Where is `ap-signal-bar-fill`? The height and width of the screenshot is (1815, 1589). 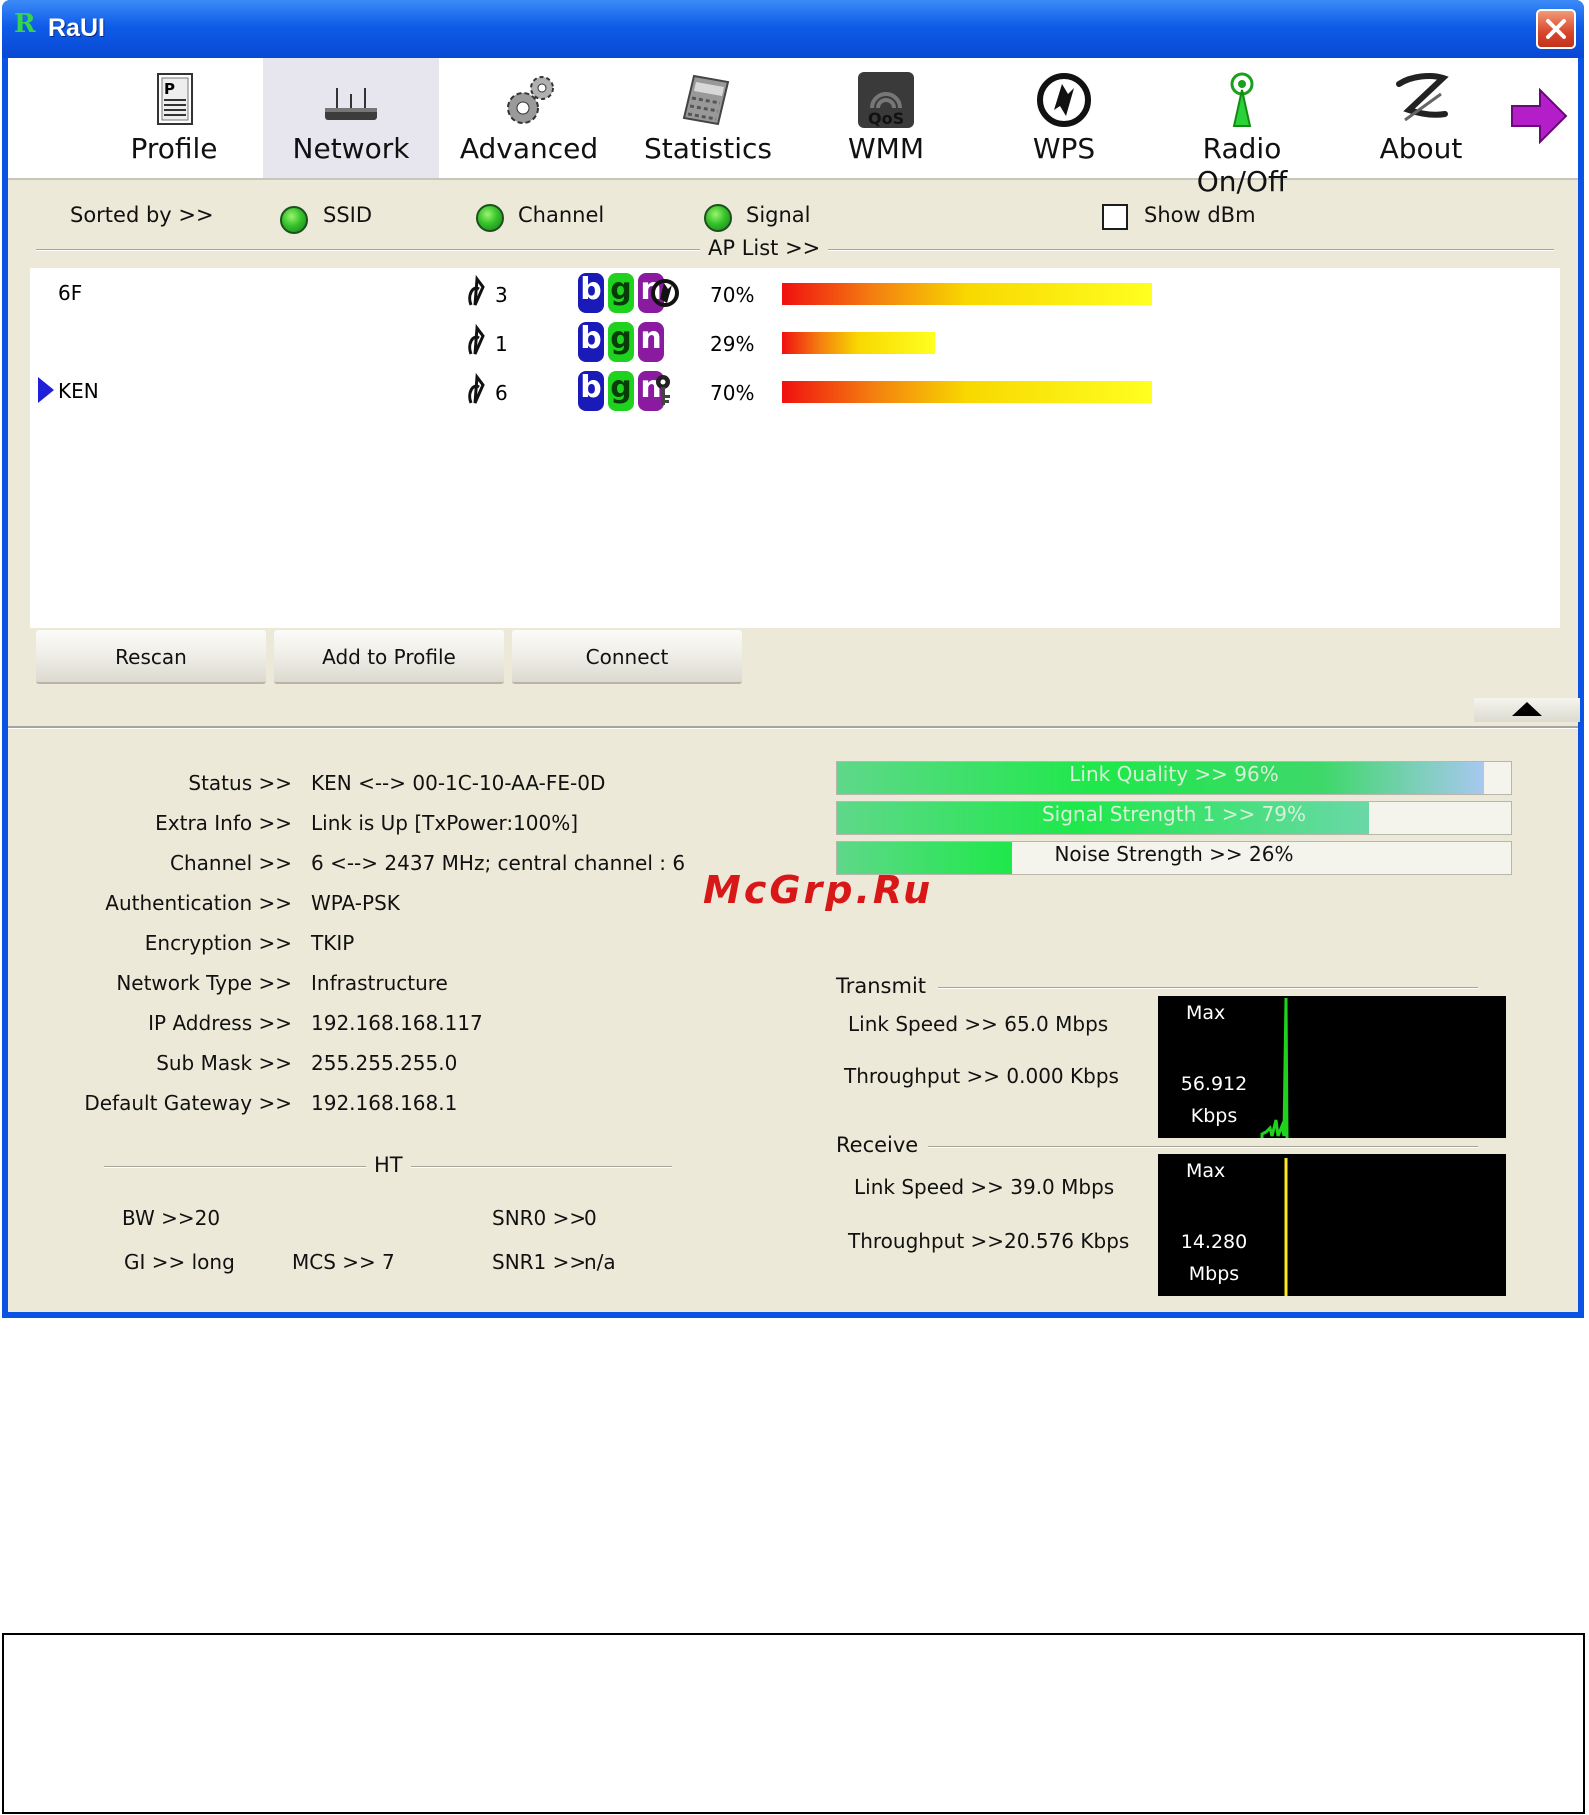 ap-signal-bar-fill is located at coordinates (967, 294).